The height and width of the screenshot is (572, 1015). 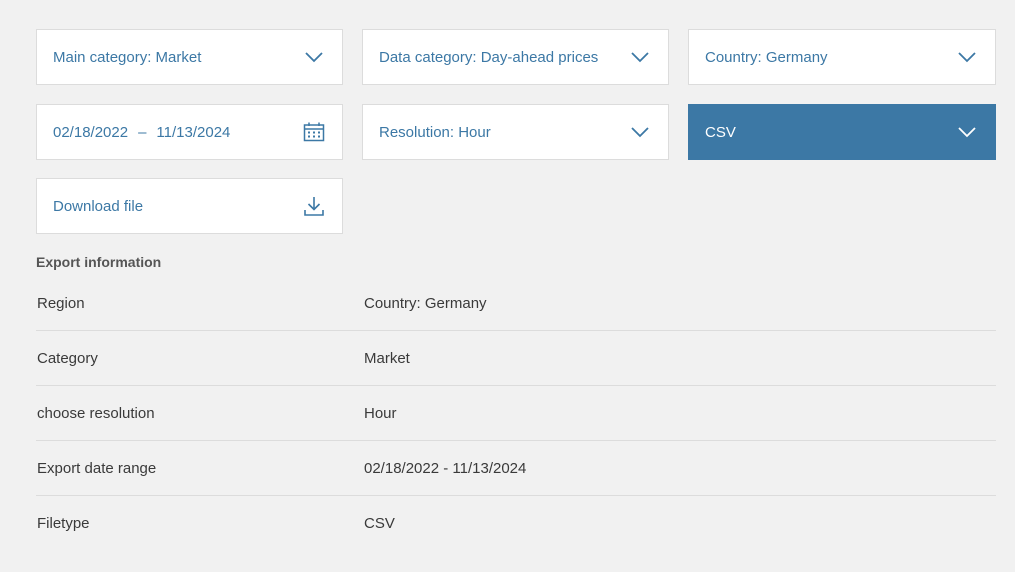 I want to click on info-value: Hour, so click(x=380, y=413).